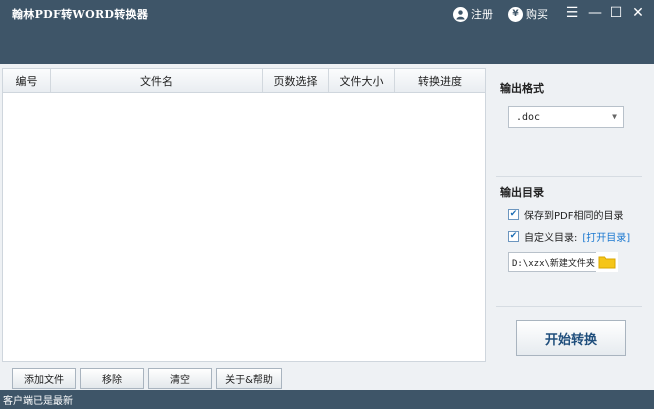 This screenshot has width=654, height=409. What do you see at coordinates (571, 338) in the screenshot?
I see `start-convert-button: 开始转换` at bounding box center [571, 338].